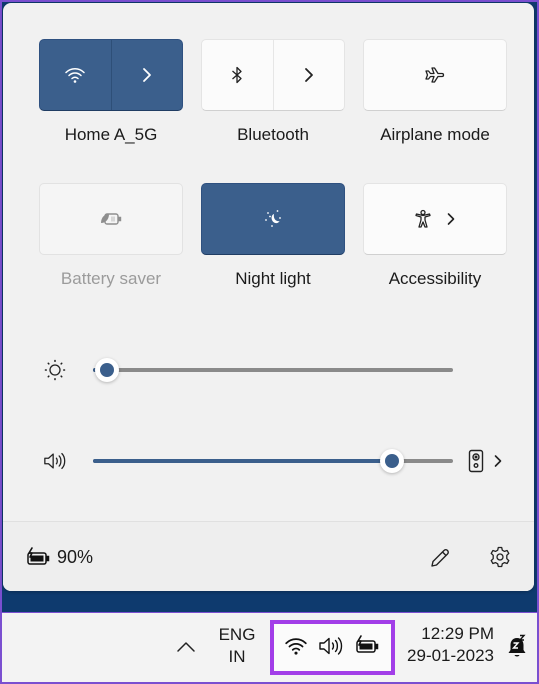  I want to click on battery-saver-tile, so click(111, 219).